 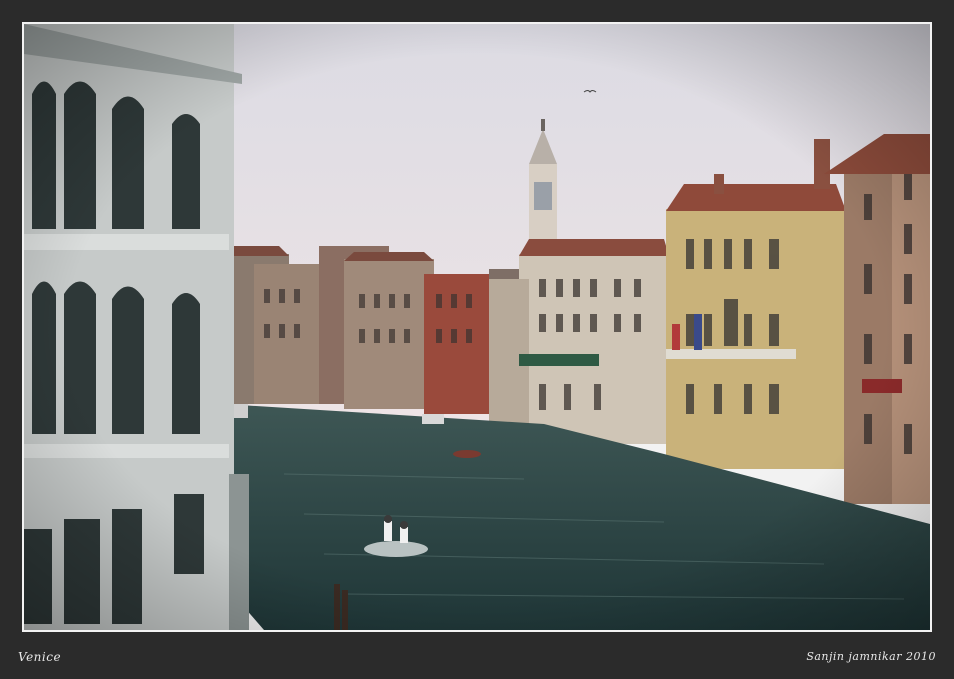 I want to click on photo-credit: Sanjin jamnikar 2010, so click(x=871, y=656).